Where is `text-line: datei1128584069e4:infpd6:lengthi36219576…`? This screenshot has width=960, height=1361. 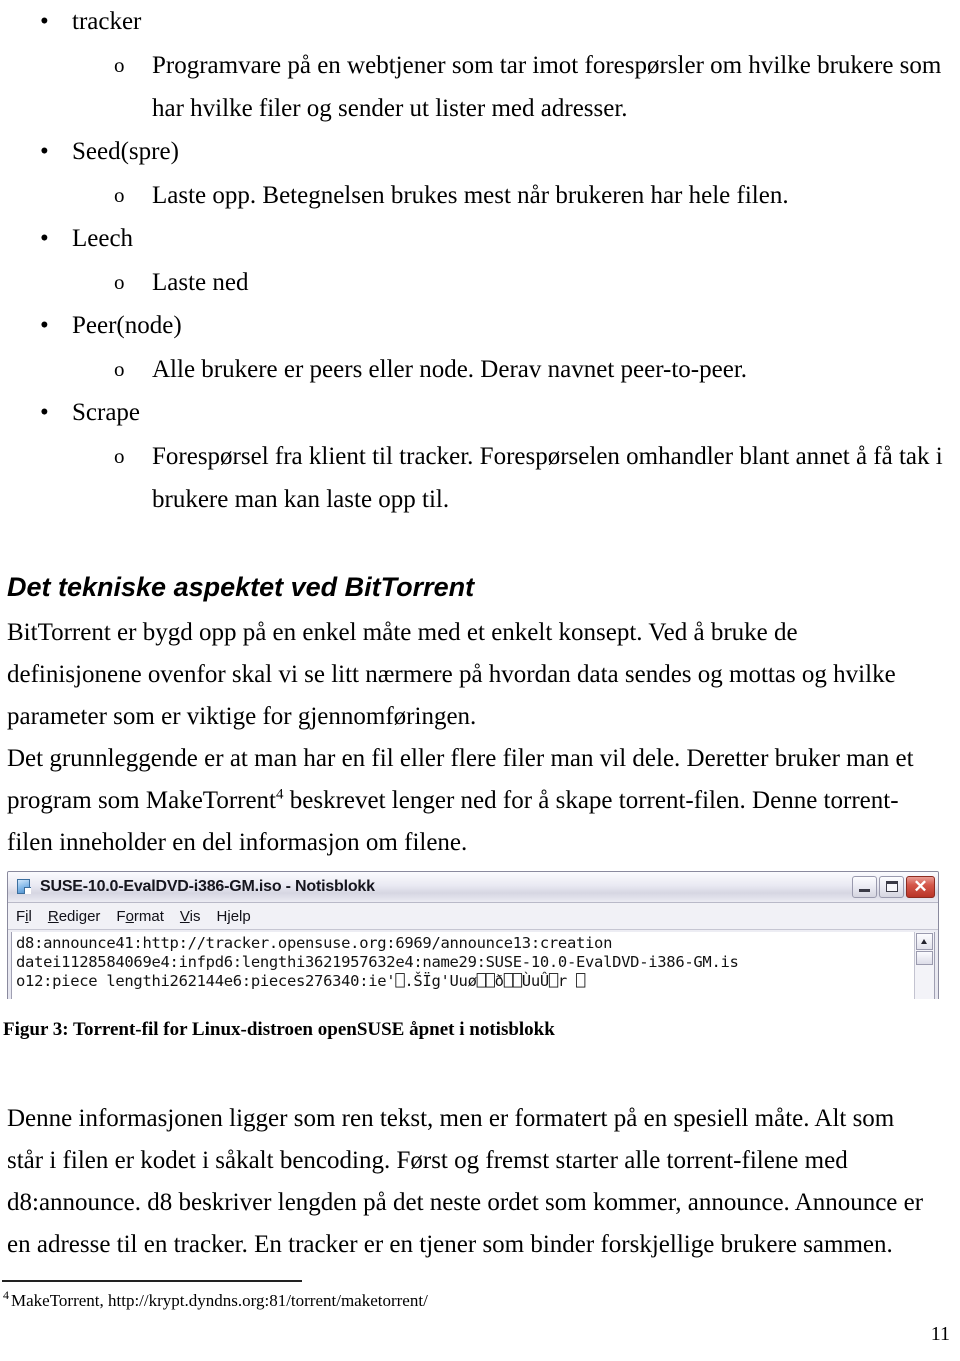 text-line: datei1128584069e4:infpd6:lengthi36219576… is located at coordinates (377, 962).